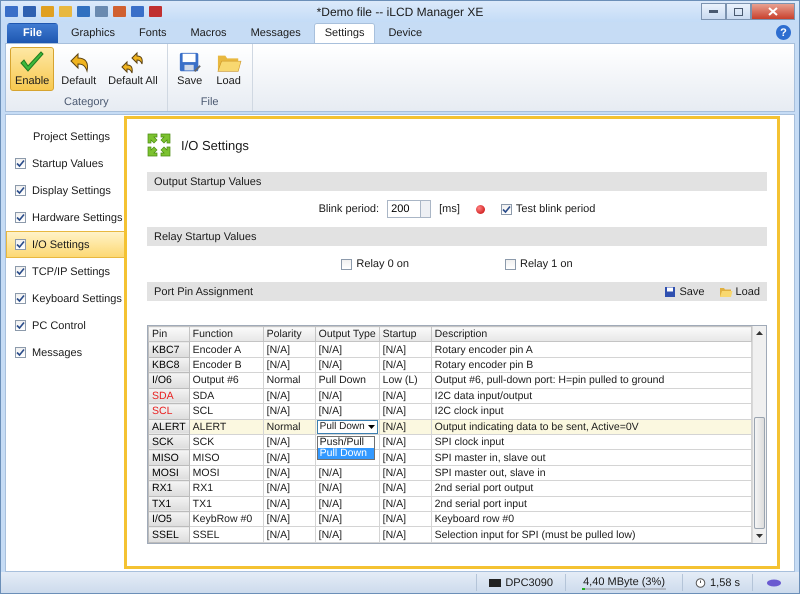  What do you see at coordinates (66, 244) in the screenshot?
I see `sidebar-item: I/O Settings` at bounding box center [66, 244].